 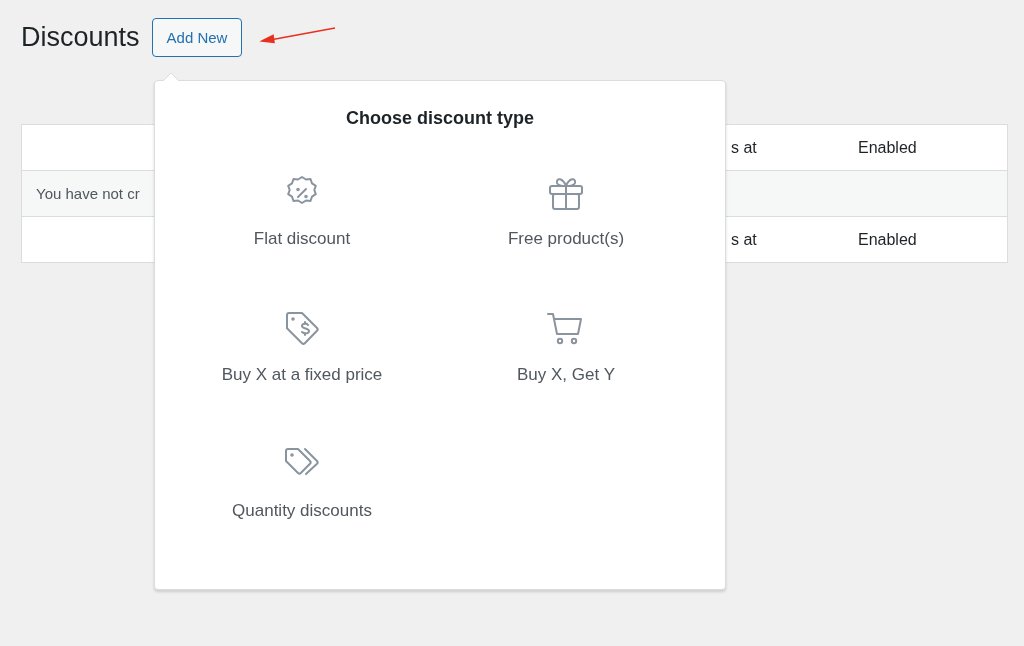 What do you see at coordinates (302, 511) in the screenshot?
I see `option-label: Quantity discounts` at bounding box center [302, 511].